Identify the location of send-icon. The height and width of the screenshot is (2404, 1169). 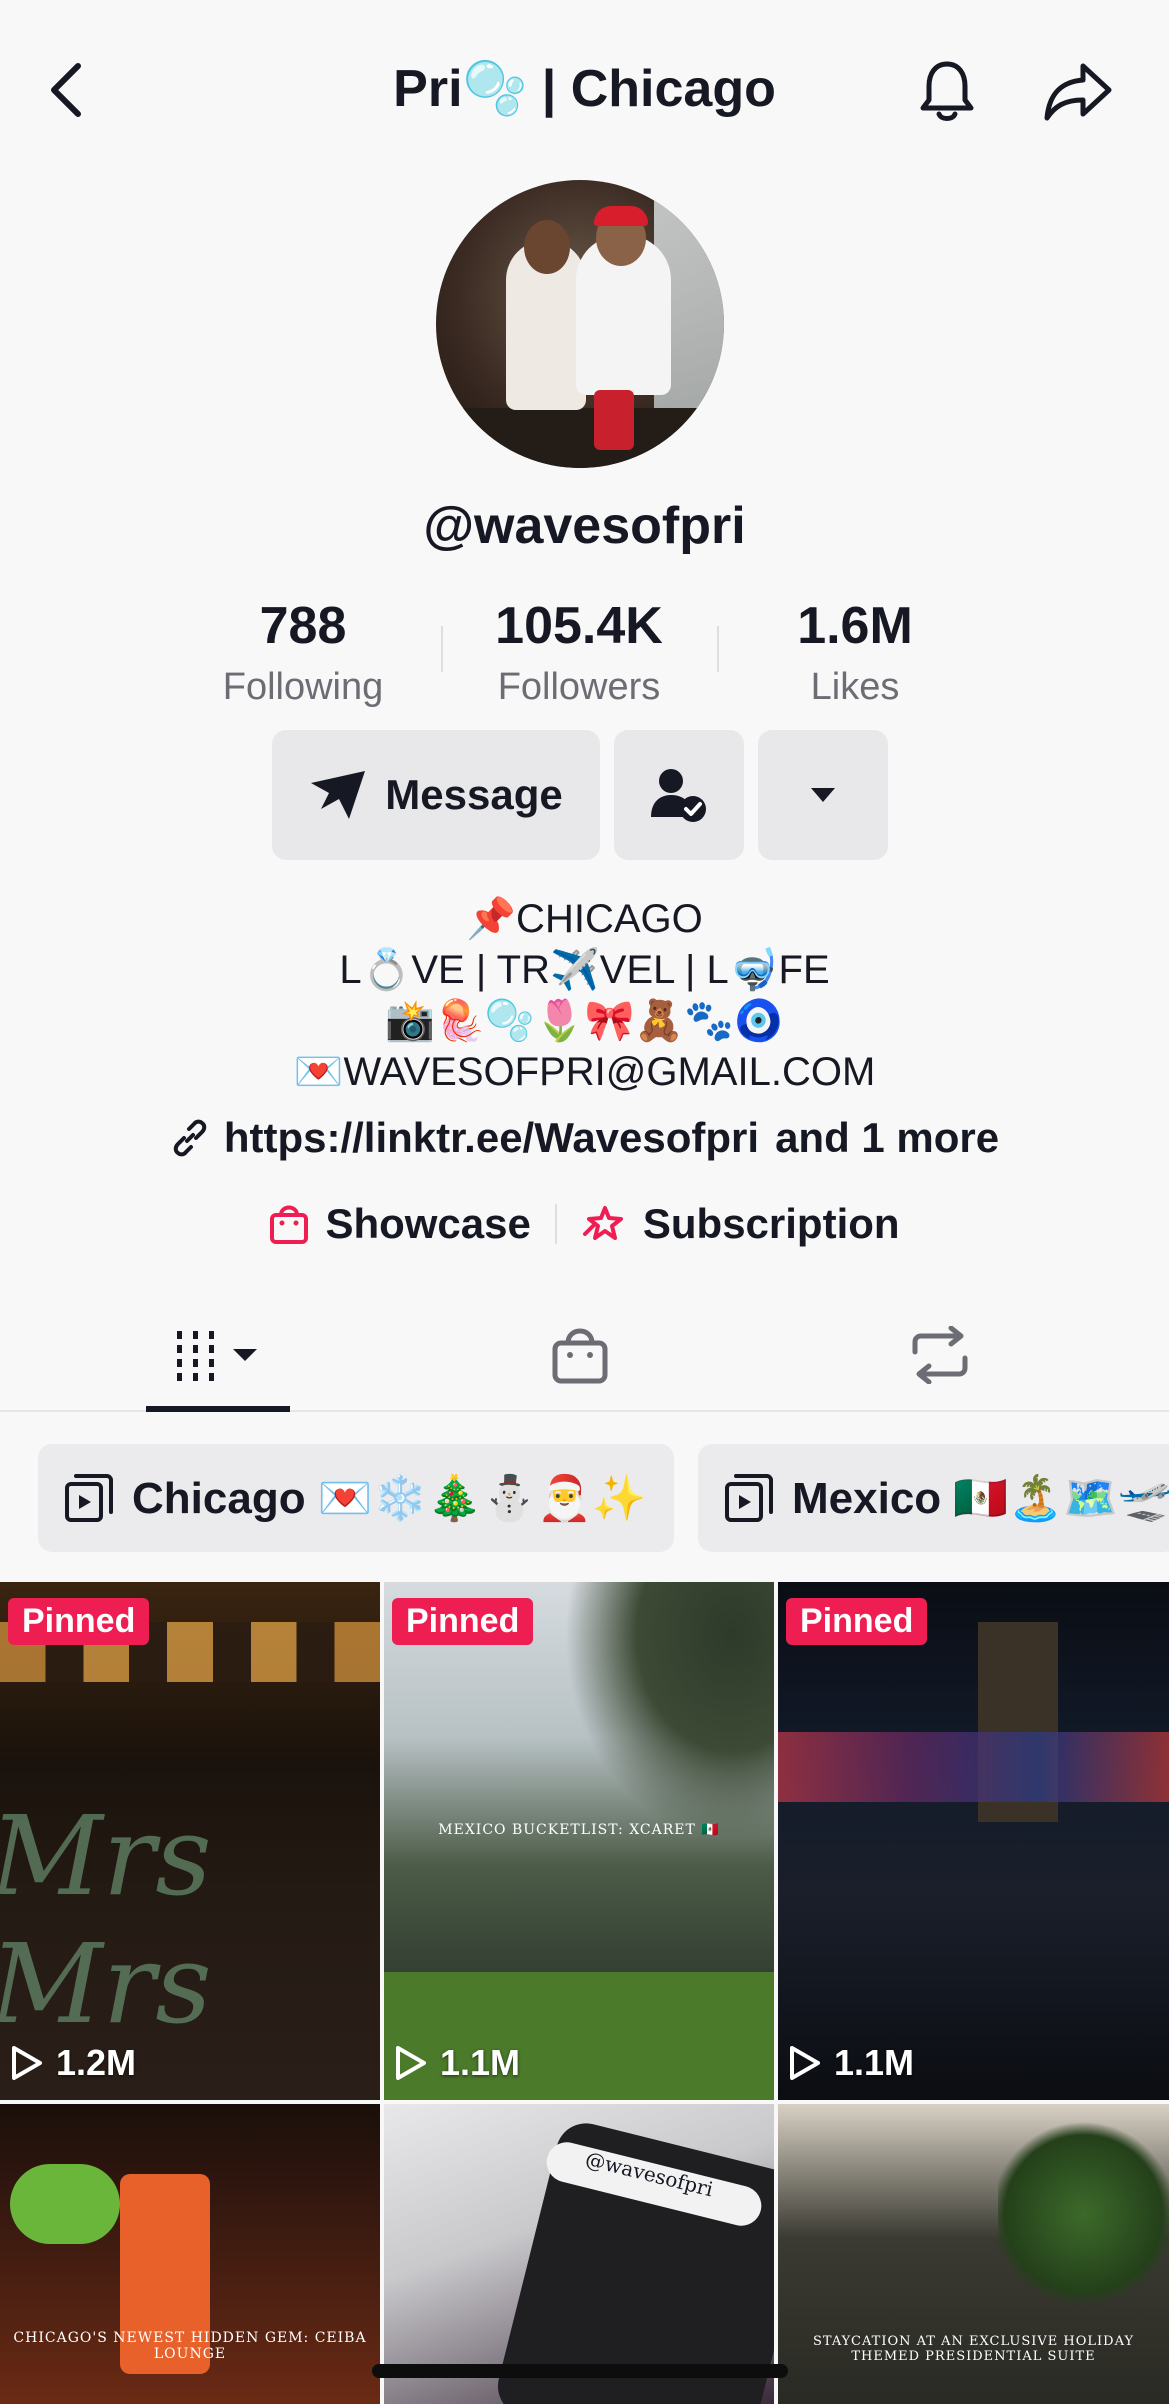
(338, 795).